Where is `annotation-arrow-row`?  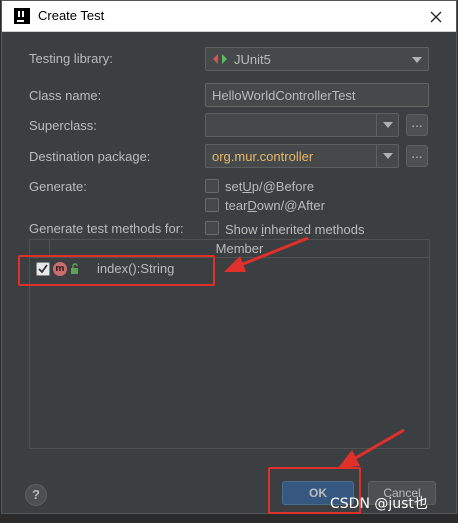 annotation-arrow-row is located at coordinates (266, 254).